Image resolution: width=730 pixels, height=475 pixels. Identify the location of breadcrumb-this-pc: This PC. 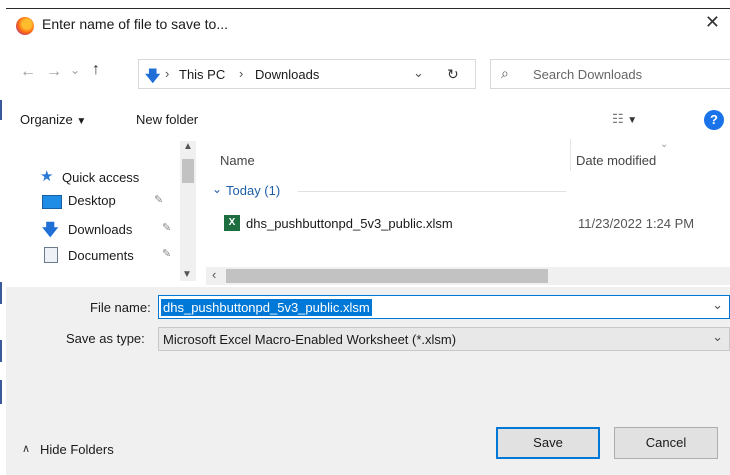
(202, 74).